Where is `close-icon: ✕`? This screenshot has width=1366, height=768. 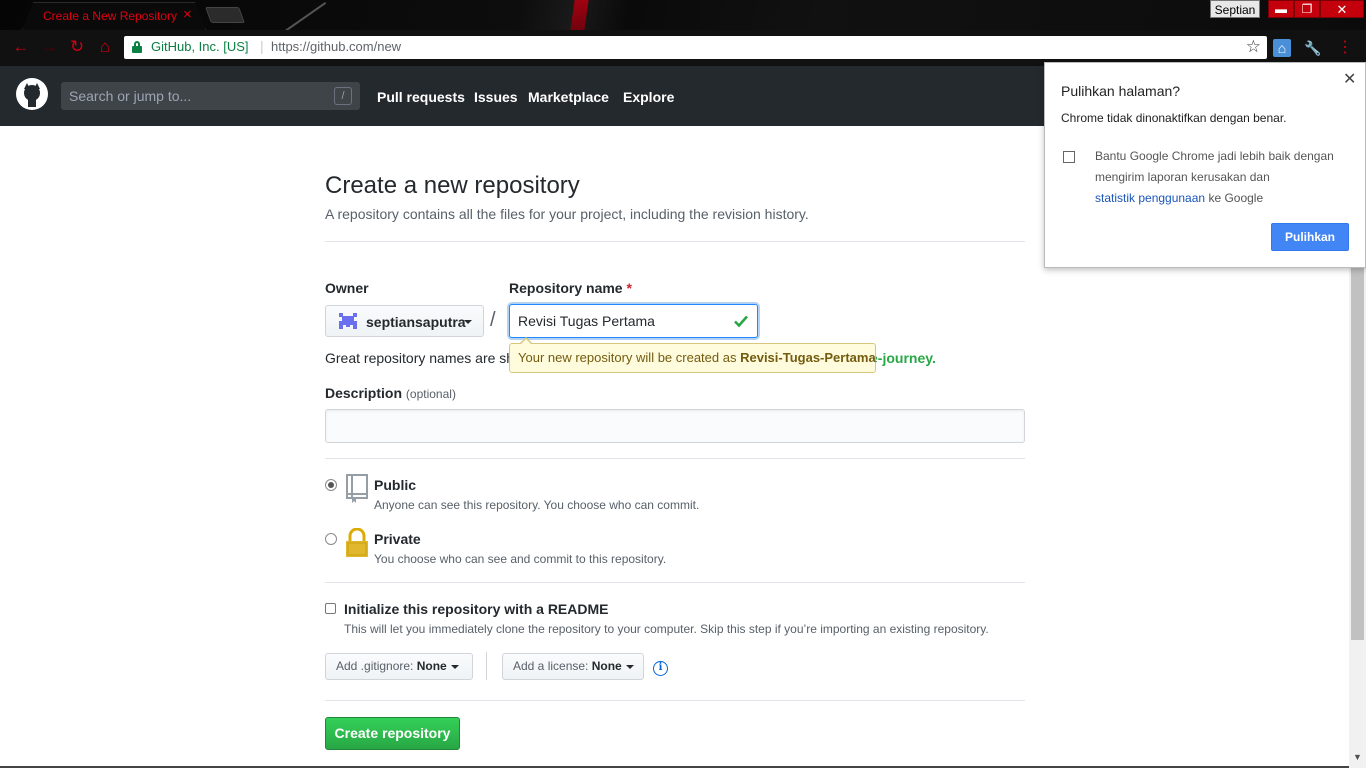
close-icon: ✕ is located at coordinates (1349, 79).